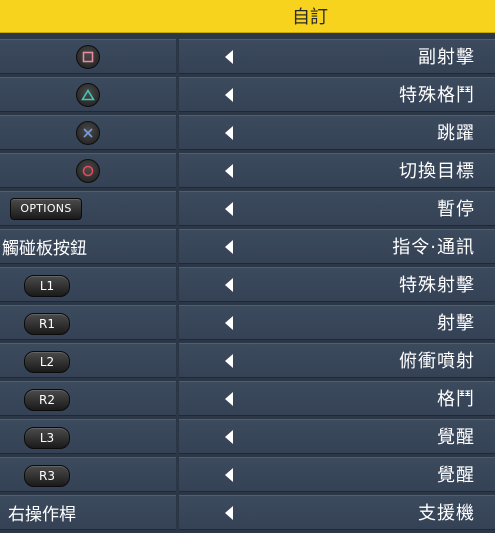 The width and height of the screenshot is (495, 533). What do you see at coordinates (446, 513) in the screenshot?
I see `action-label: 支援機` at bounding box center [446, 513].